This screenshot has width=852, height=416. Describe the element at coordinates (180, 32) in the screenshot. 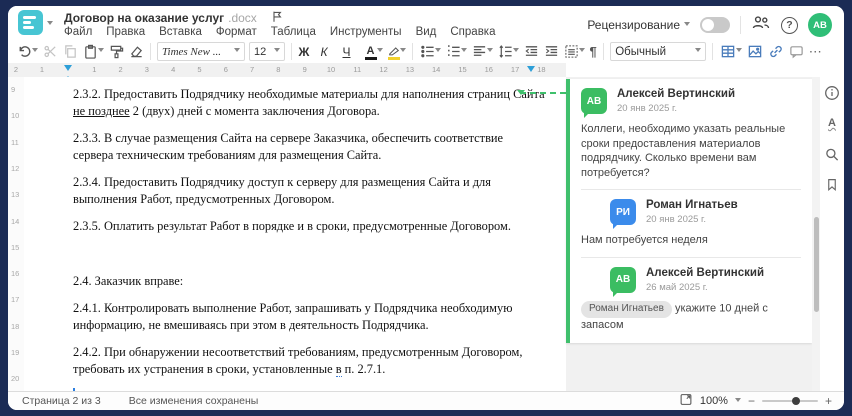

I see `menu-item-2: Вставка` at that location.